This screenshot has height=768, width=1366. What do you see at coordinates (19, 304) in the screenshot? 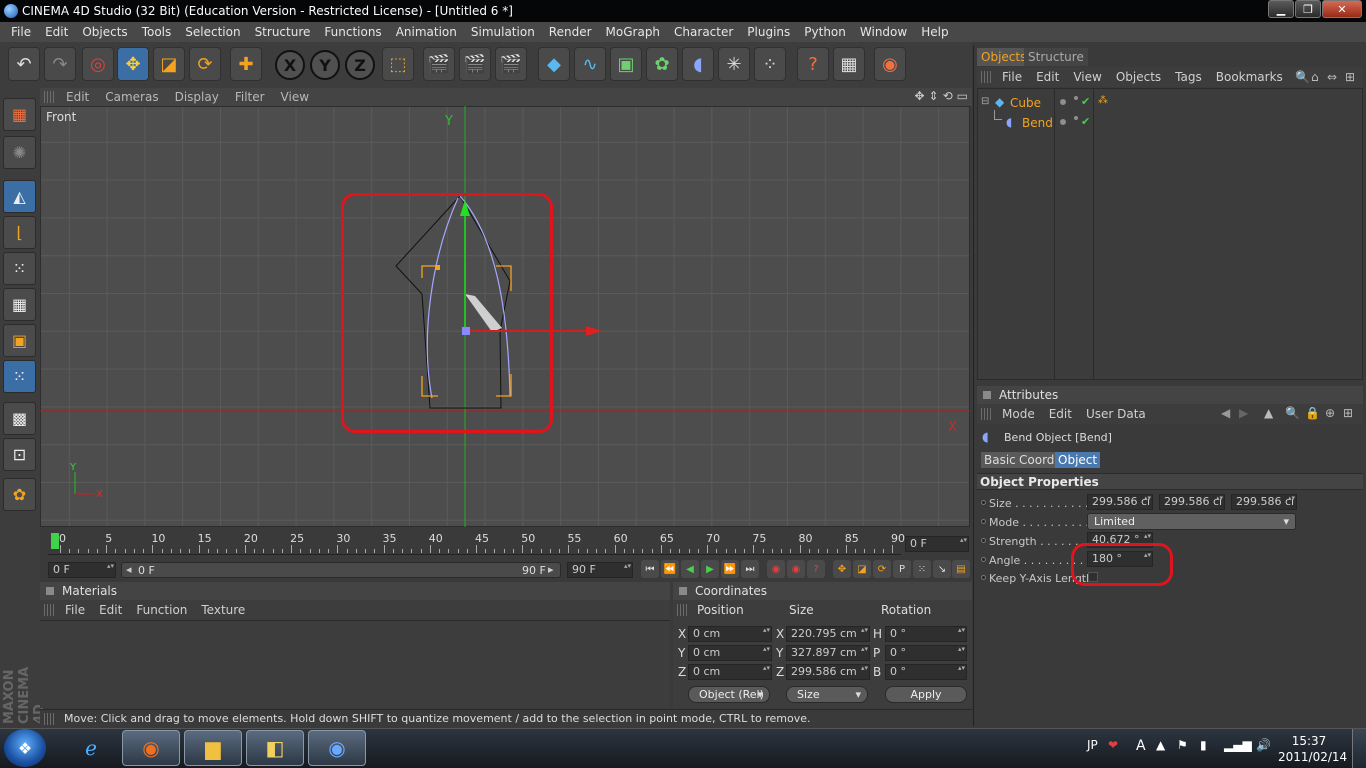
I see `edges-mode-icon: ▦` at bounding box center [19, 304].